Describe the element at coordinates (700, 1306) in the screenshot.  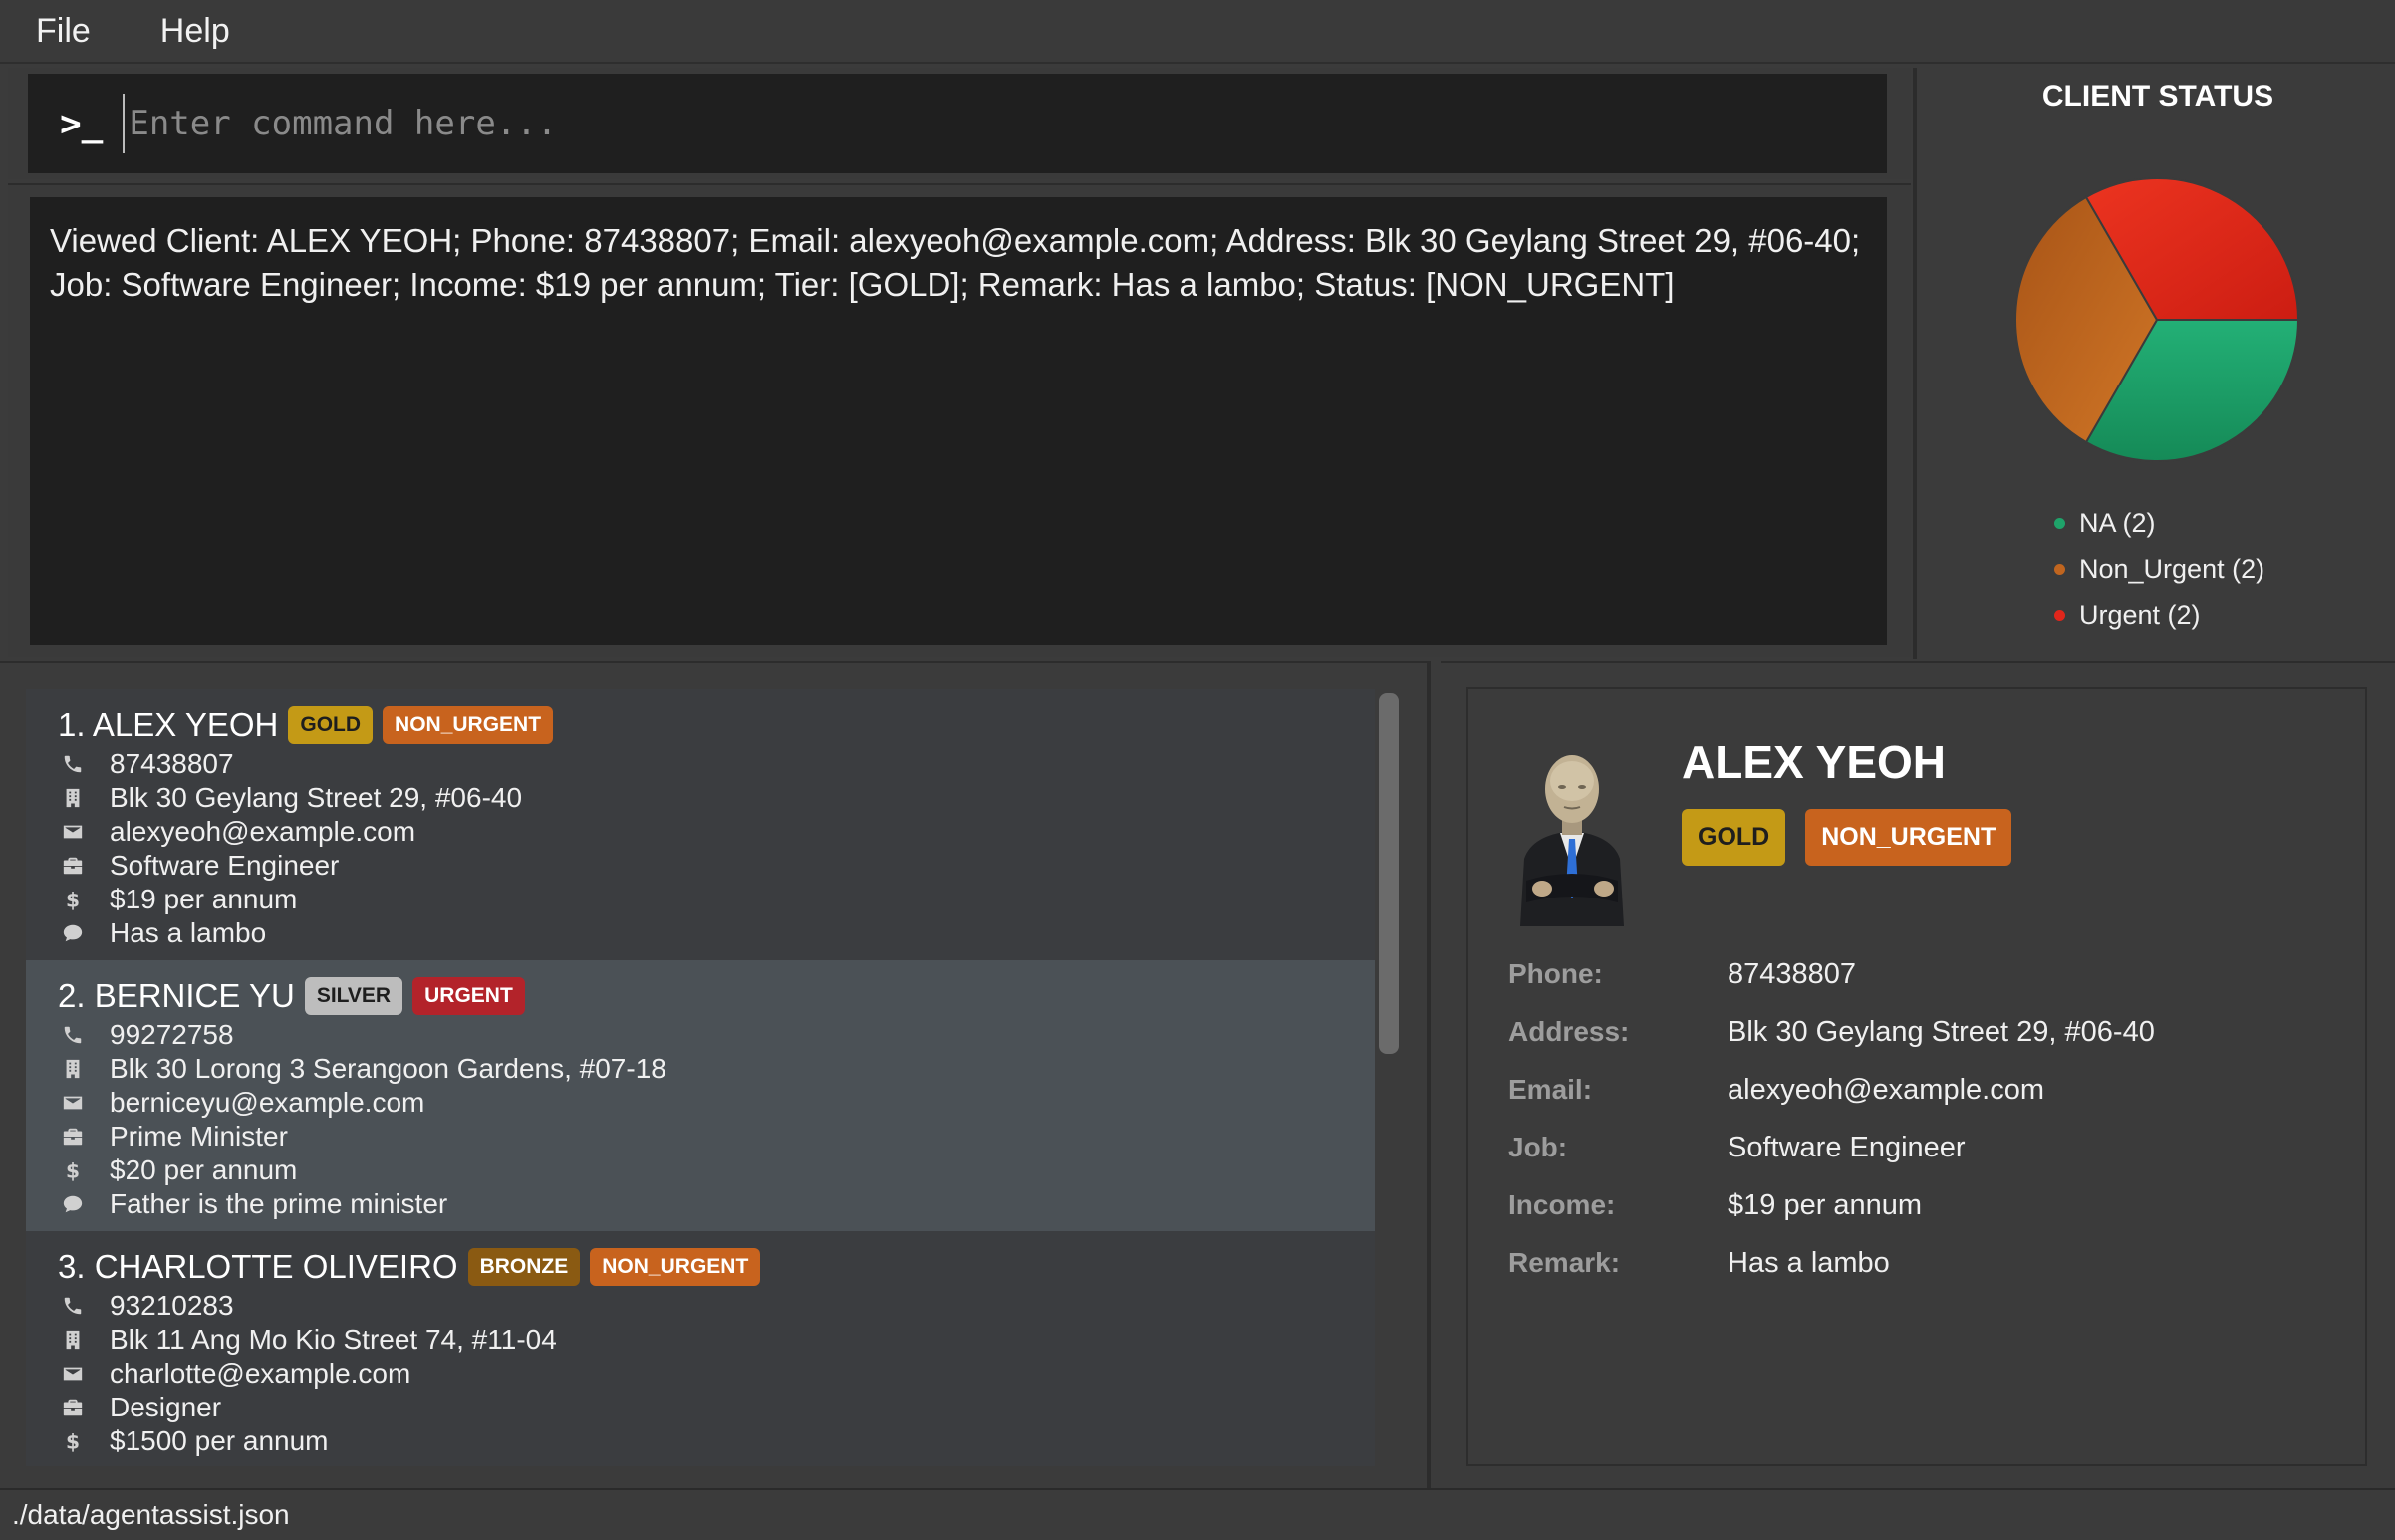
I see `client-phone: 93210283` at that location.